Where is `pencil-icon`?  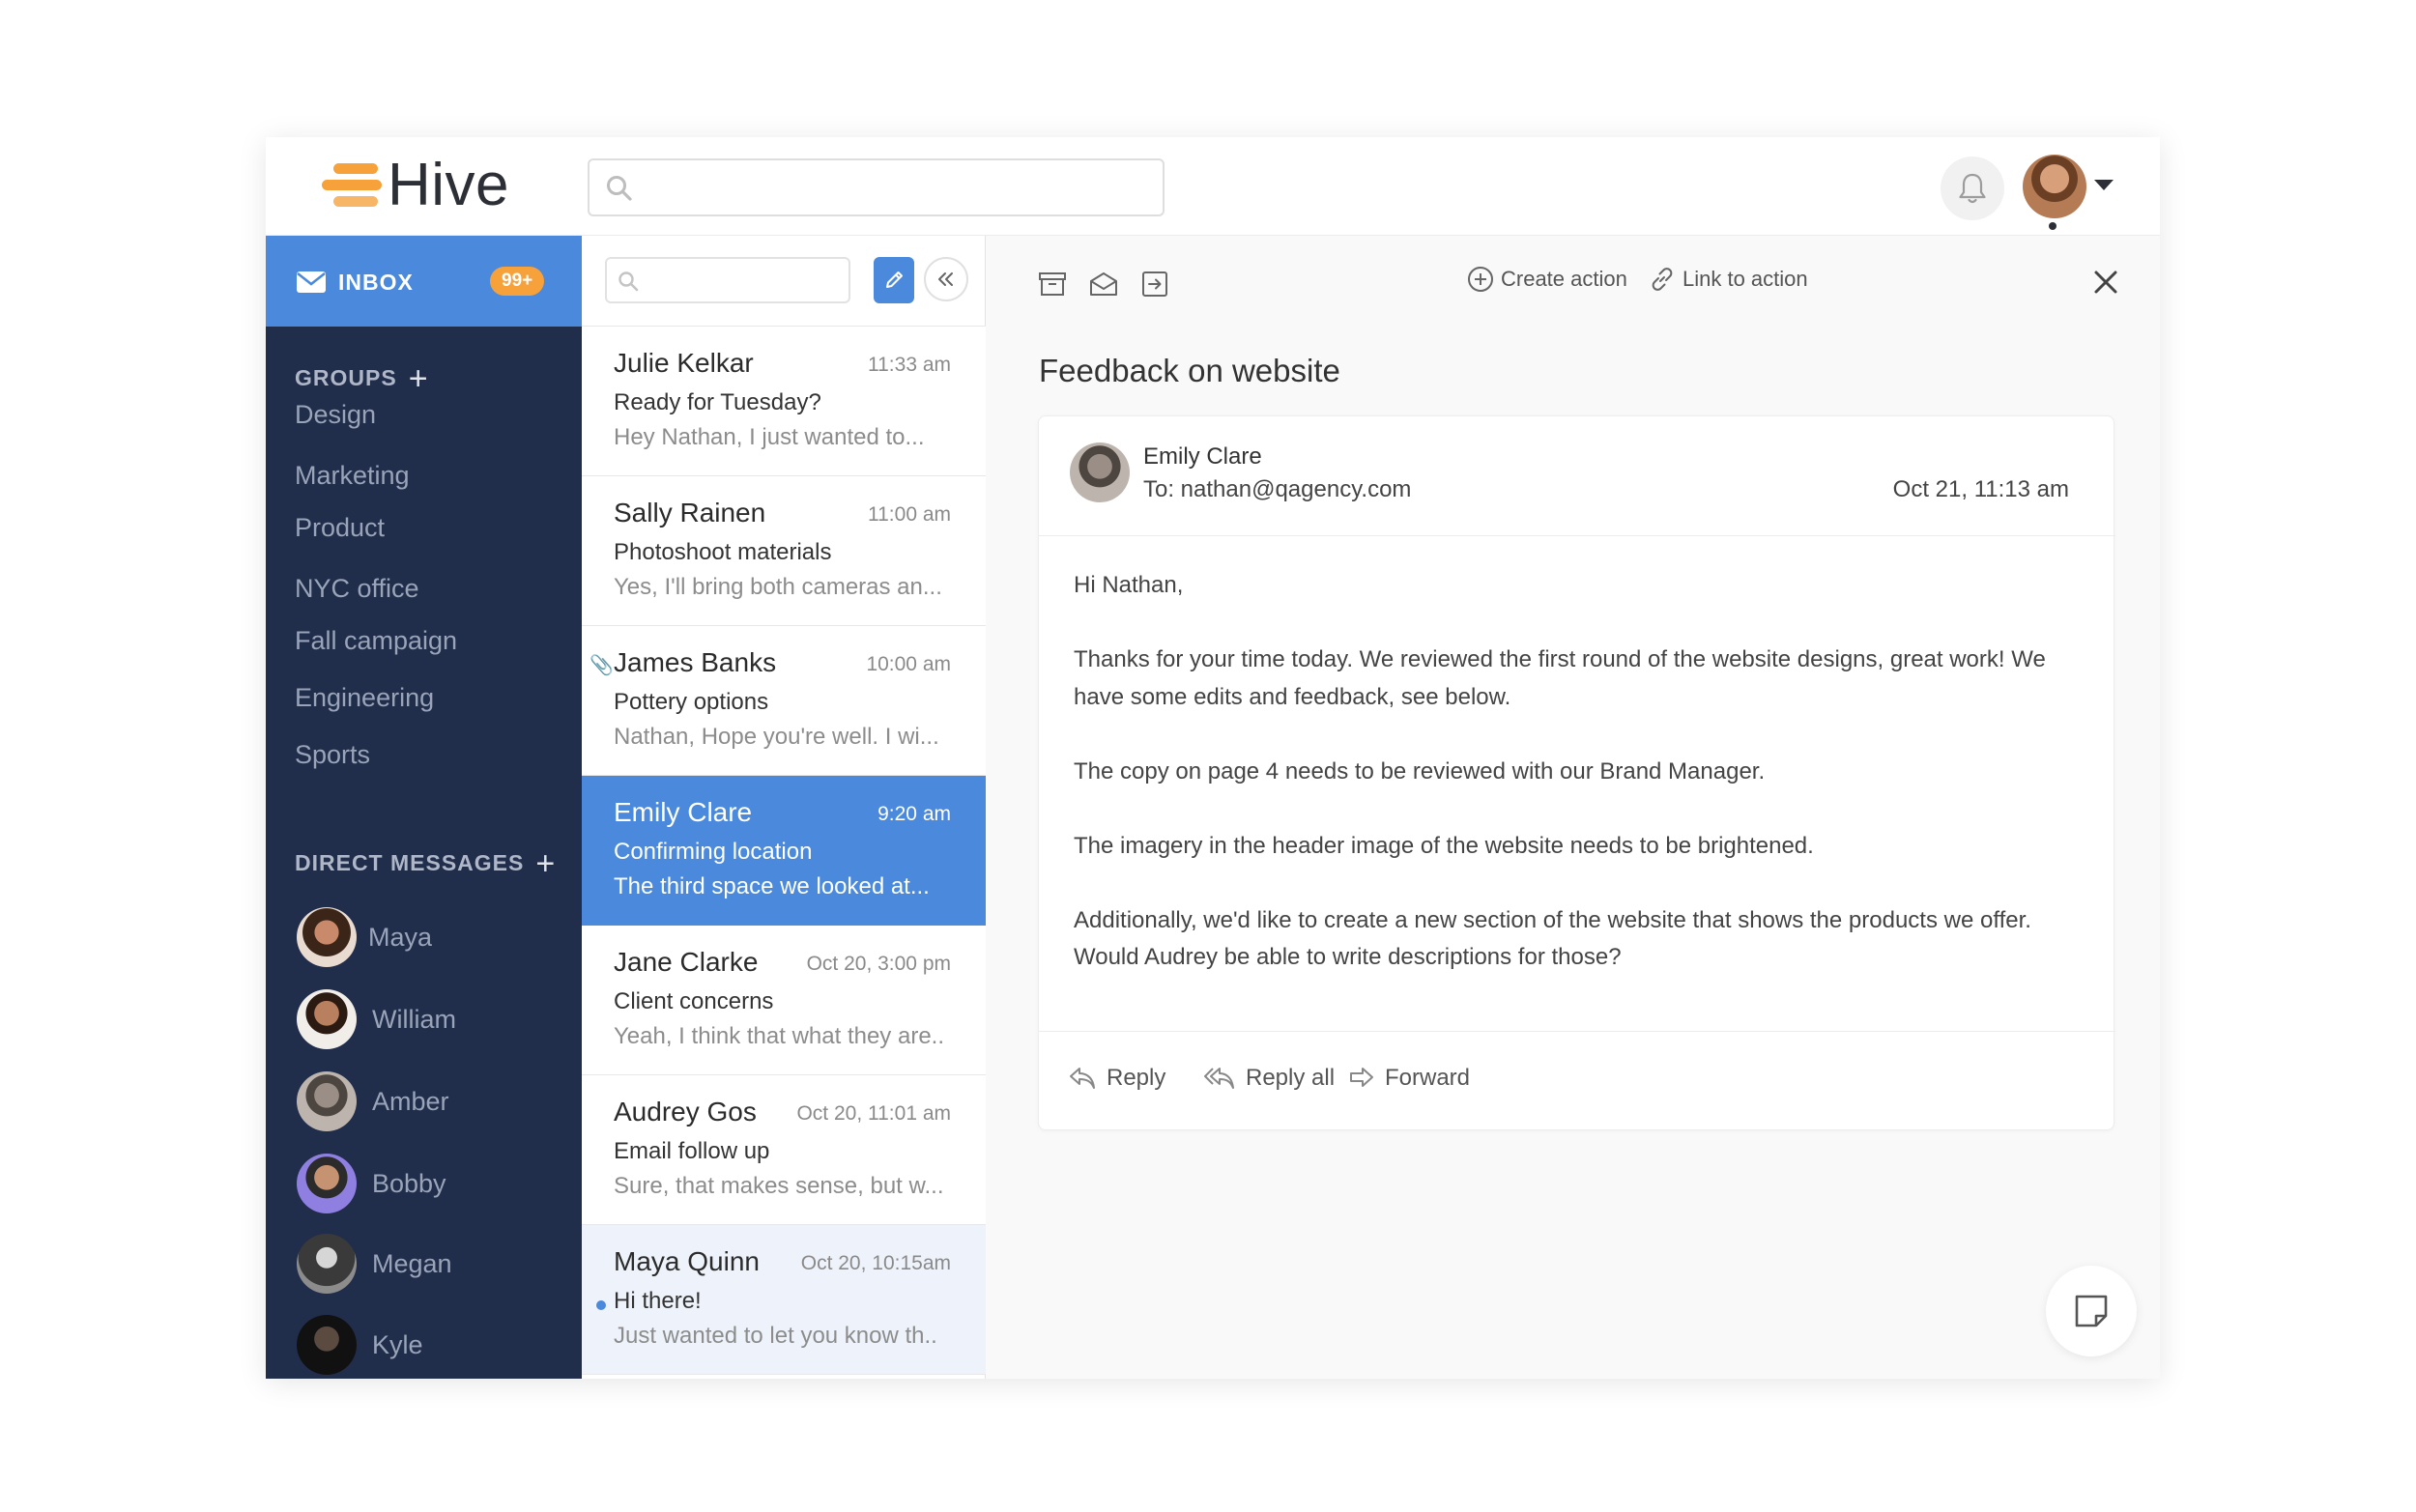 pencil-icon is located at coordinates (894, 279).